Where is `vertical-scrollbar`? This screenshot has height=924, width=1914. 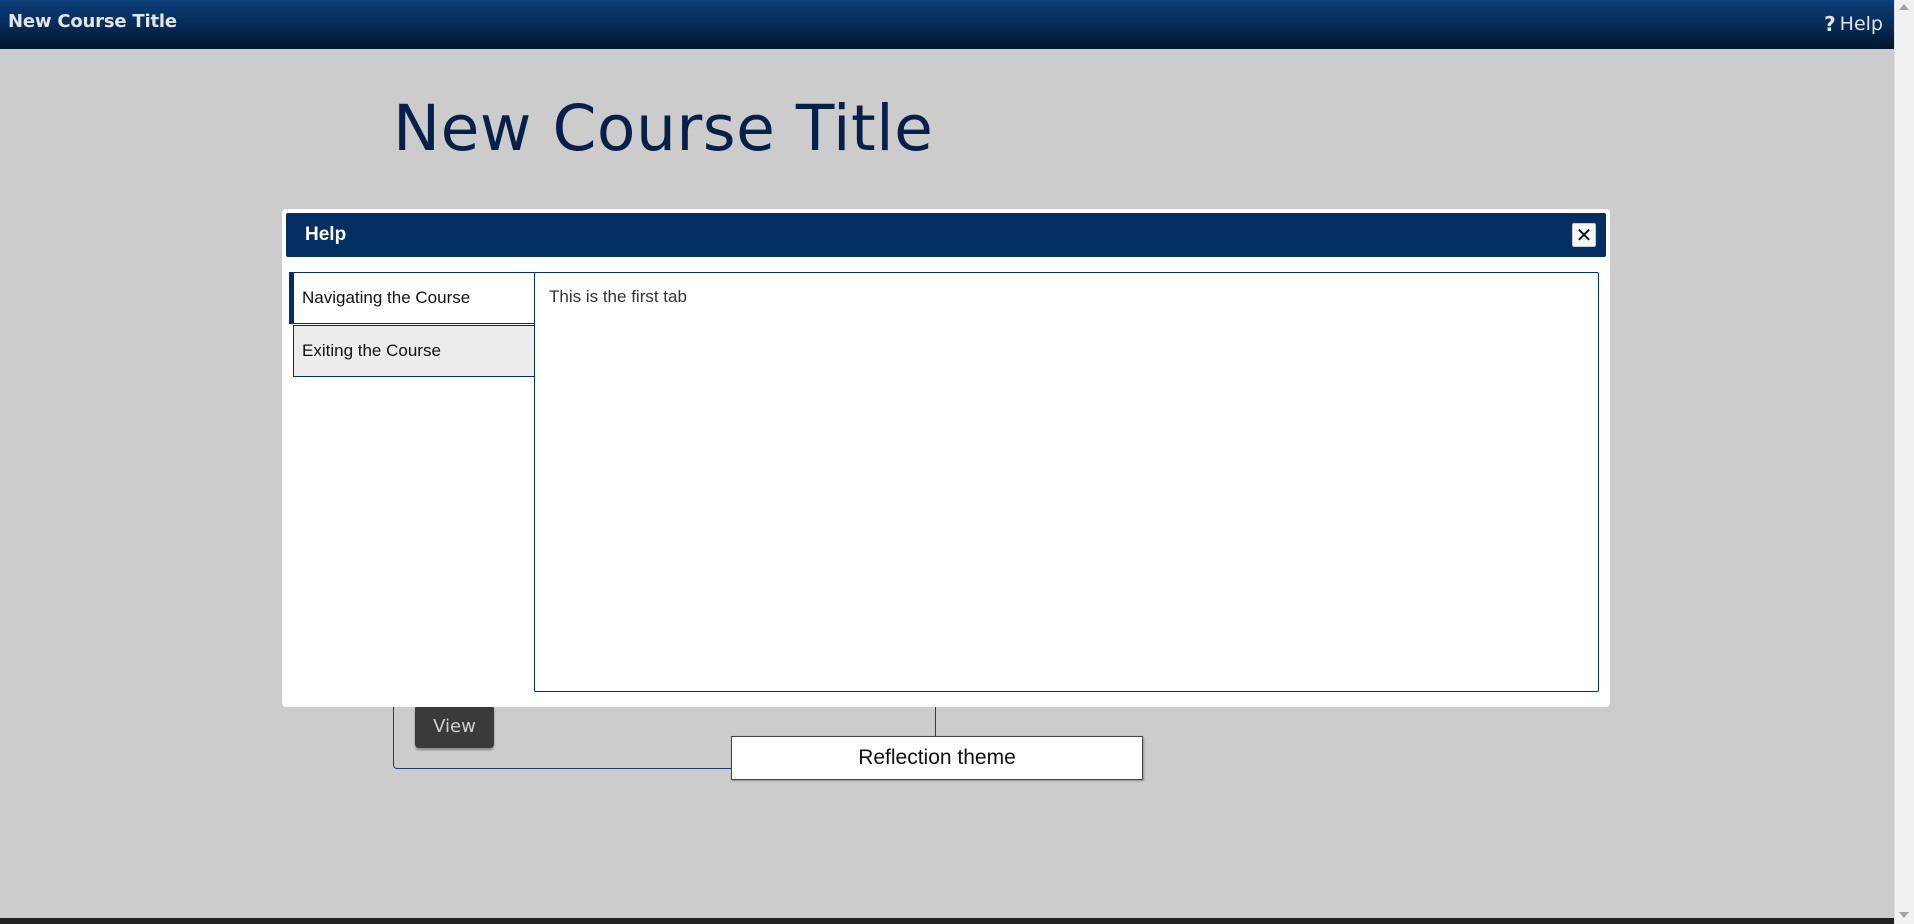 vertical-scrollbar is located at coordinates (1904, 462).